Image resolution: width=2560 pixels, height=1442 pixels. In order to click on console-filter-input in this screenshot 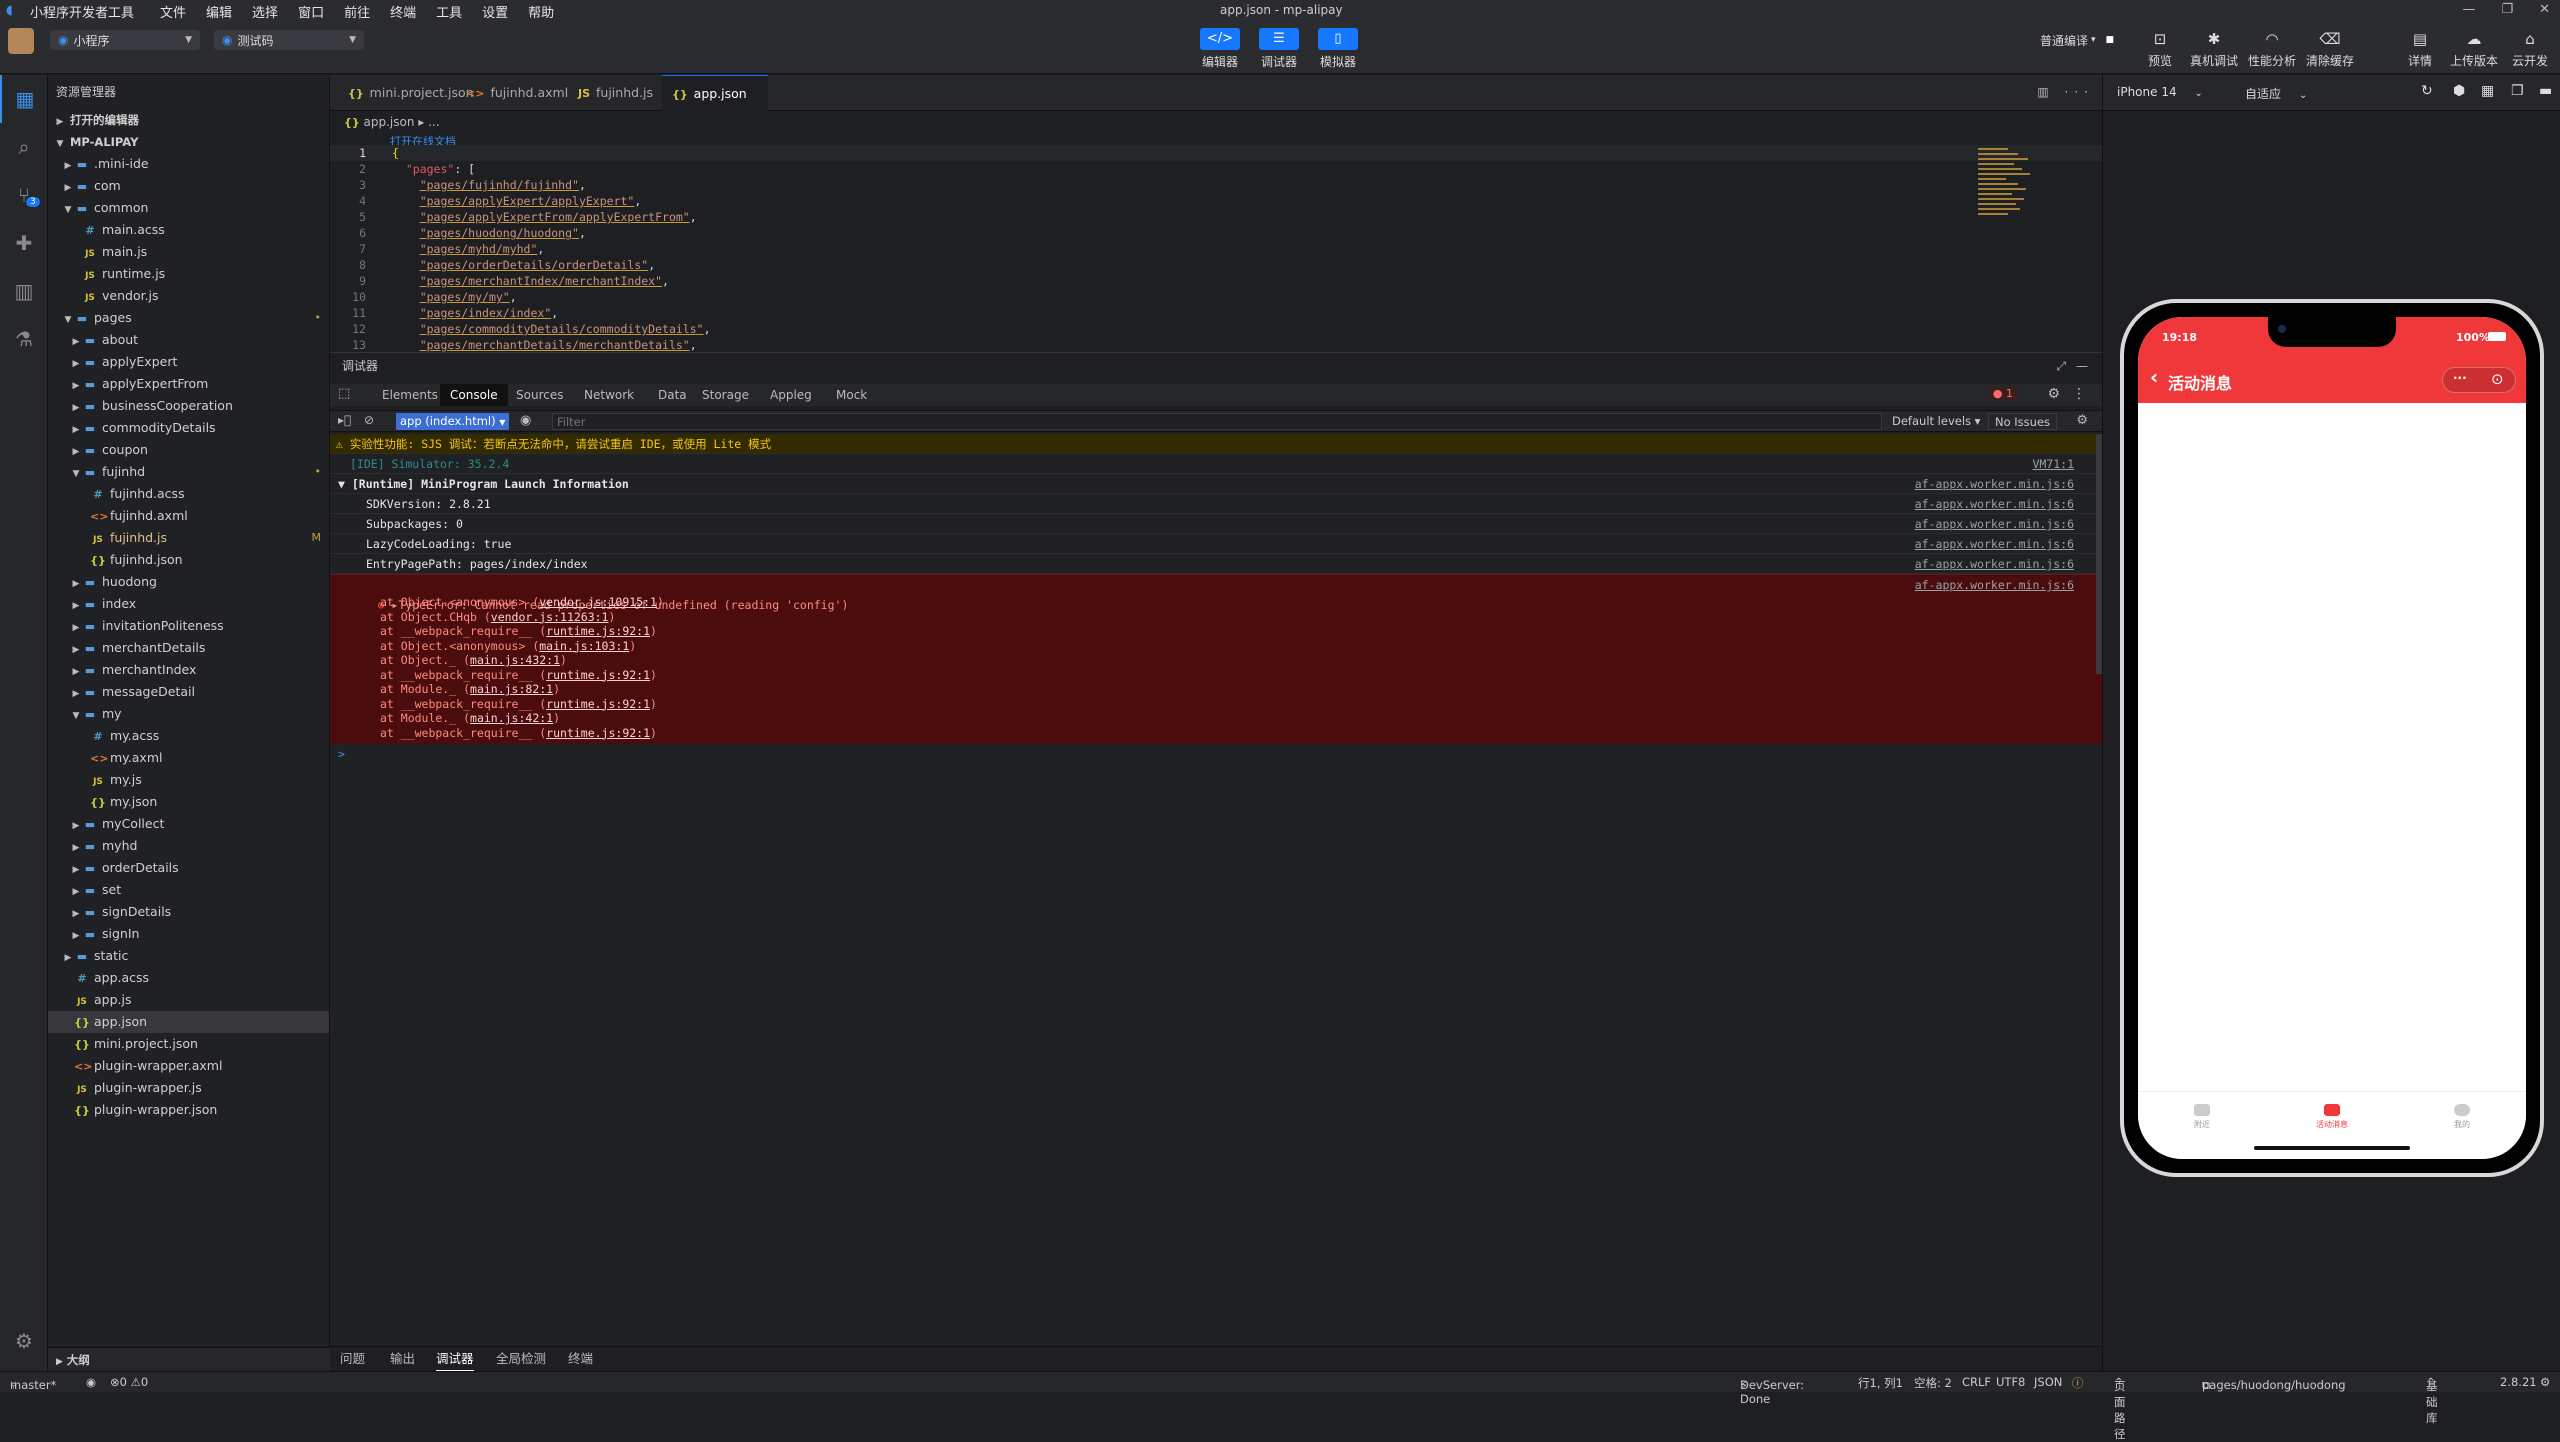, I will do `click(1217, 421)`.